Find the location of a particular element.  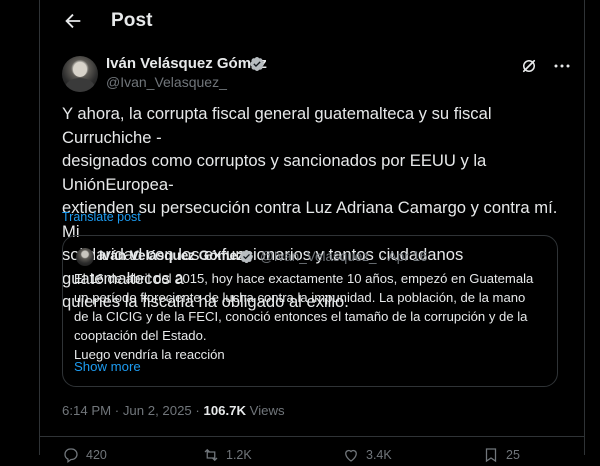

quote-author-avatar is located at coordinates (85, 257).